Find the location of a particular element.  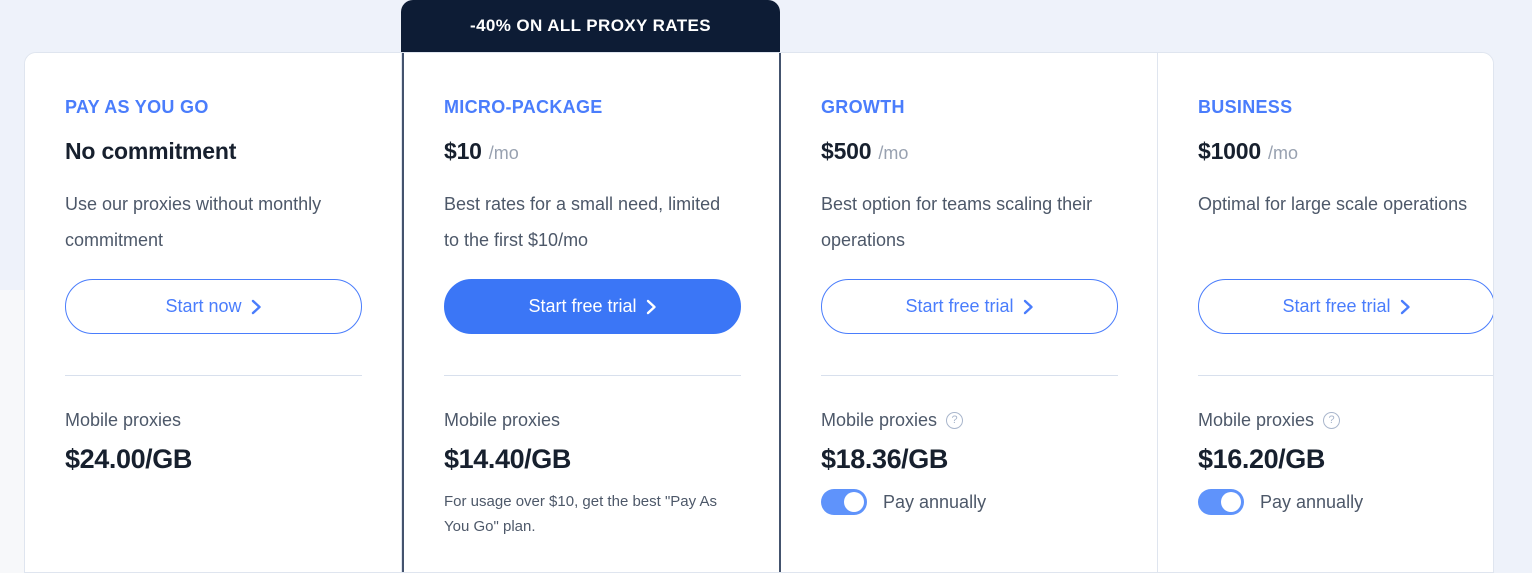

plan-price-row: $1000/mo is located at coordinates (1345, 151).